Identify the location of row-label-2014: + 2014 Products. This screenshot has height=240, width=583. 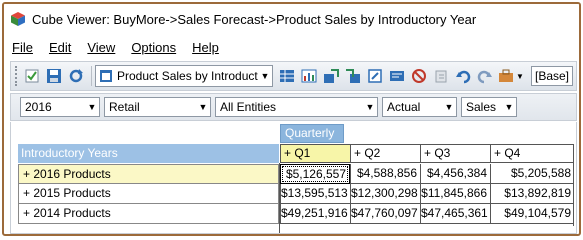
(148, 214).